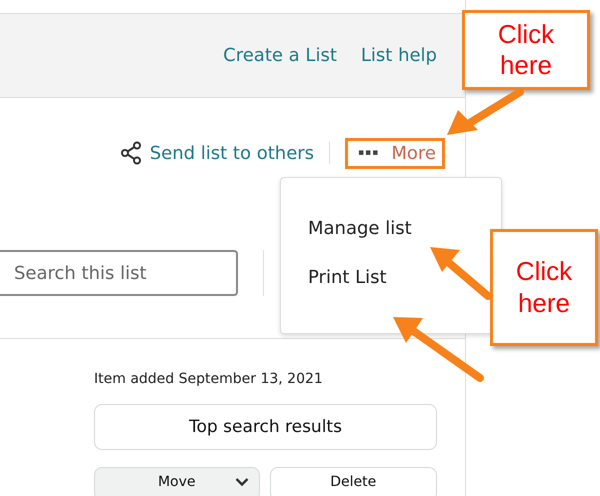  I want to click on search-results-button: Top search results, so click(265, 427).